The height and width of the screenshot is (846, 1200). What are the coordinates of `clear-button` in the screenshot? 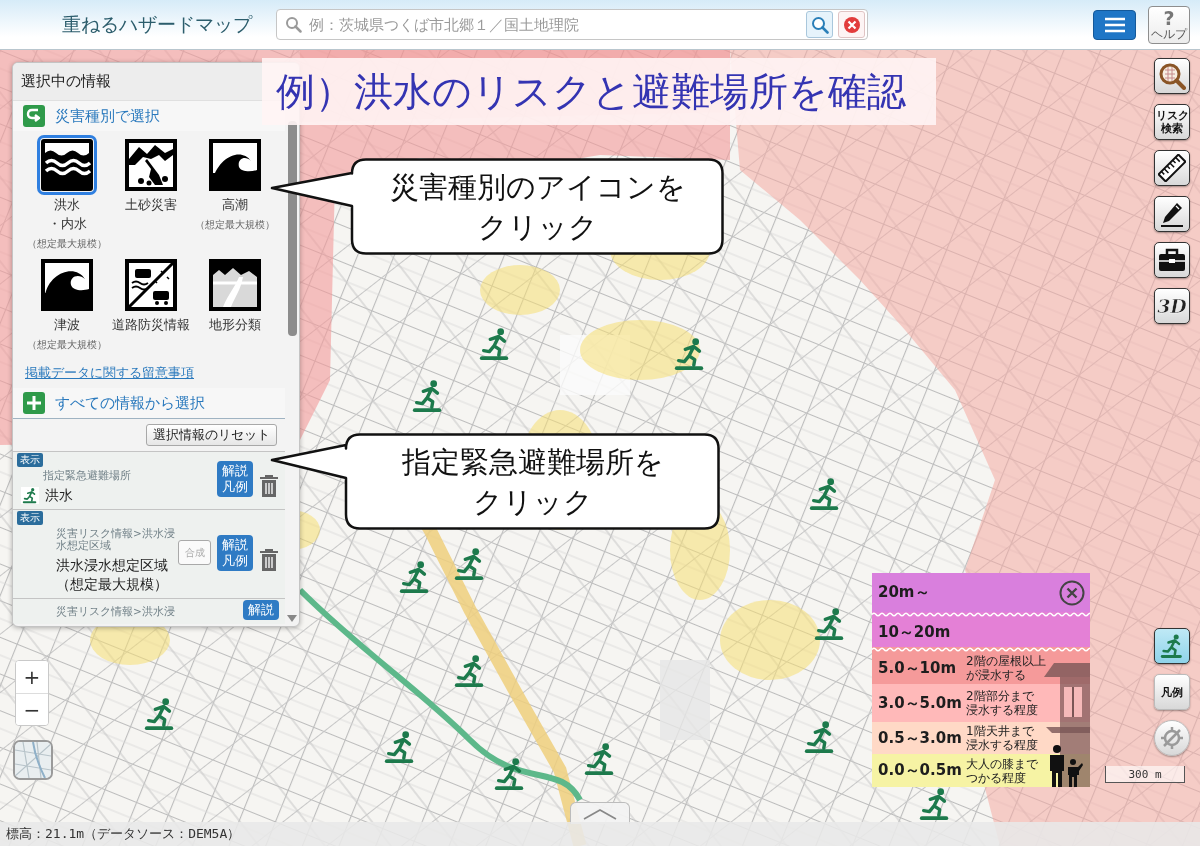 It's located at (851, 24).